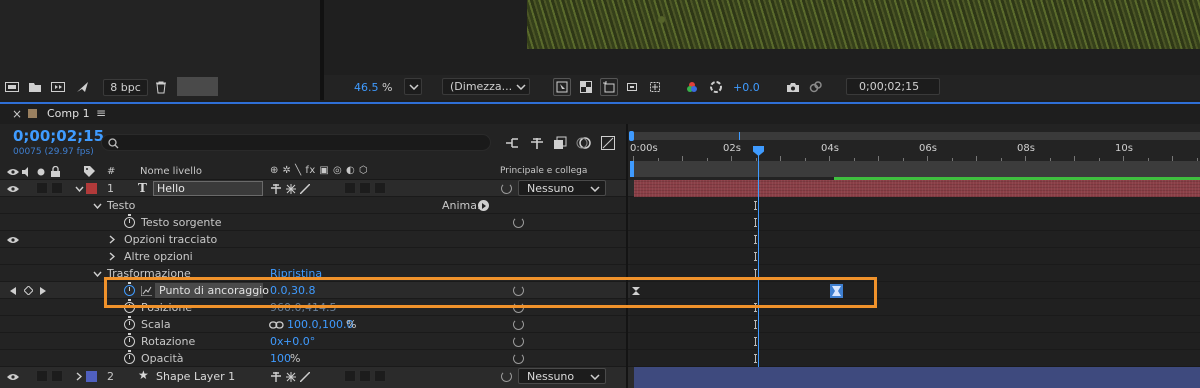 The width and height of the screenshot is (1200, 388). What do you see at coordinates (35, 87) in the screenshot?
I see `new-folder-icon` at bounding box center [35, 87].